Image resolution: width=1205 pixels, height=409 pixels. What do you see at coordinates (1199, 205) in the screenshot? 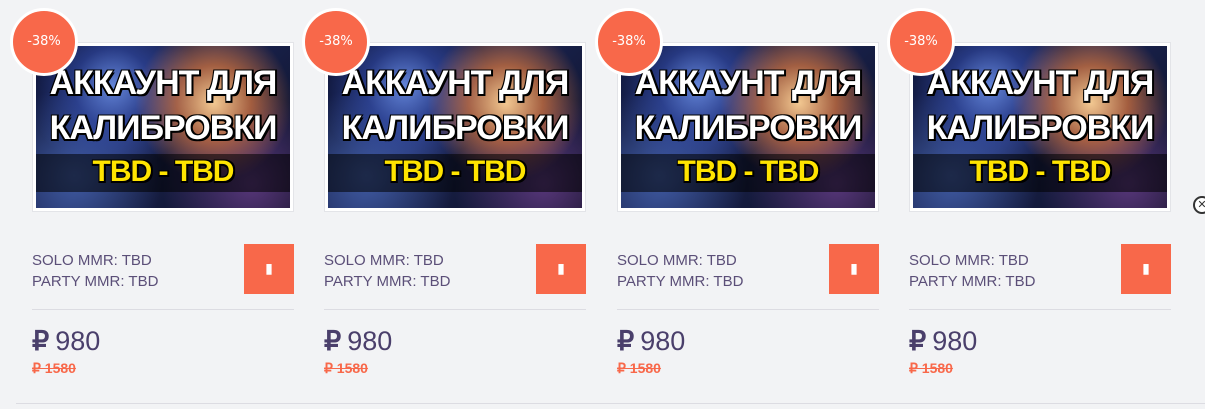
I see `close-icon: ✕` at bounding box center [1199, 205].